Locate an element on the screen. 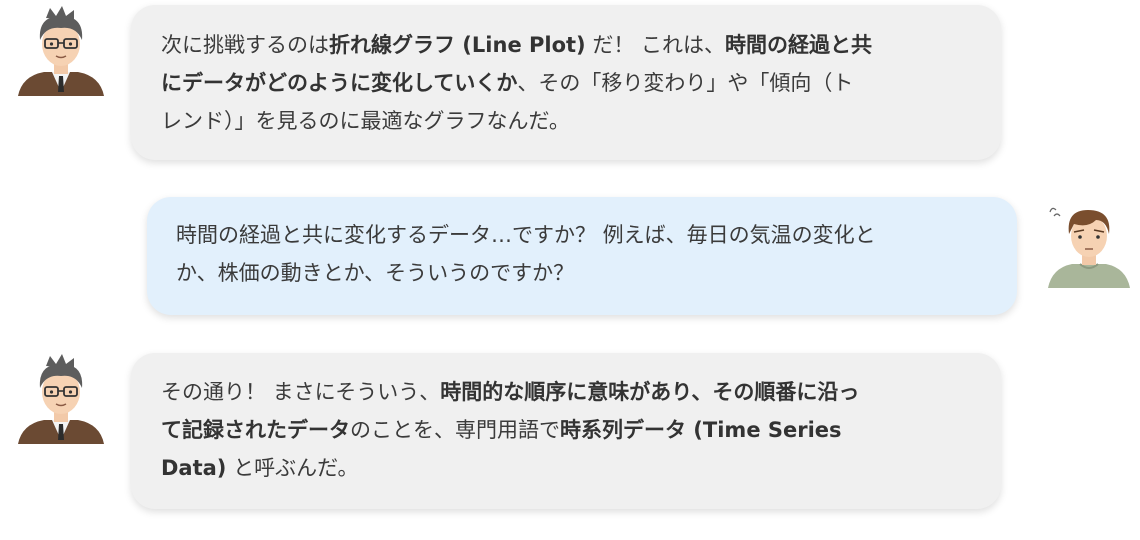 This screenshot has height=540, width=1140. message-text: 次に挑戦するのは is located at coordinates (245, 45).